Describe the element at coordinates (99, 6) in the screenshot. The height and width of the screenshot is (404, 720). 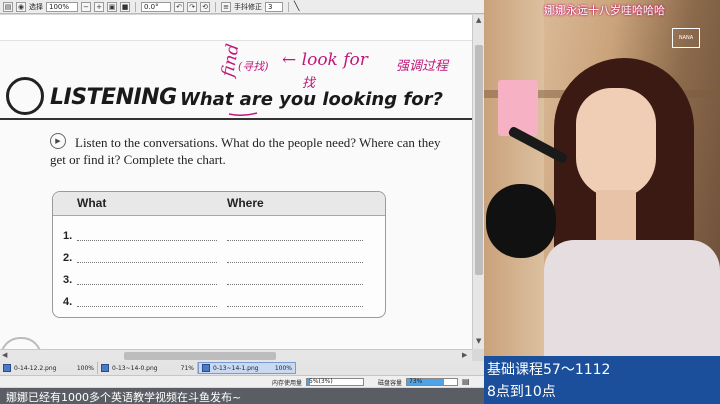
I see `zoom-in-icon: +` at that location.